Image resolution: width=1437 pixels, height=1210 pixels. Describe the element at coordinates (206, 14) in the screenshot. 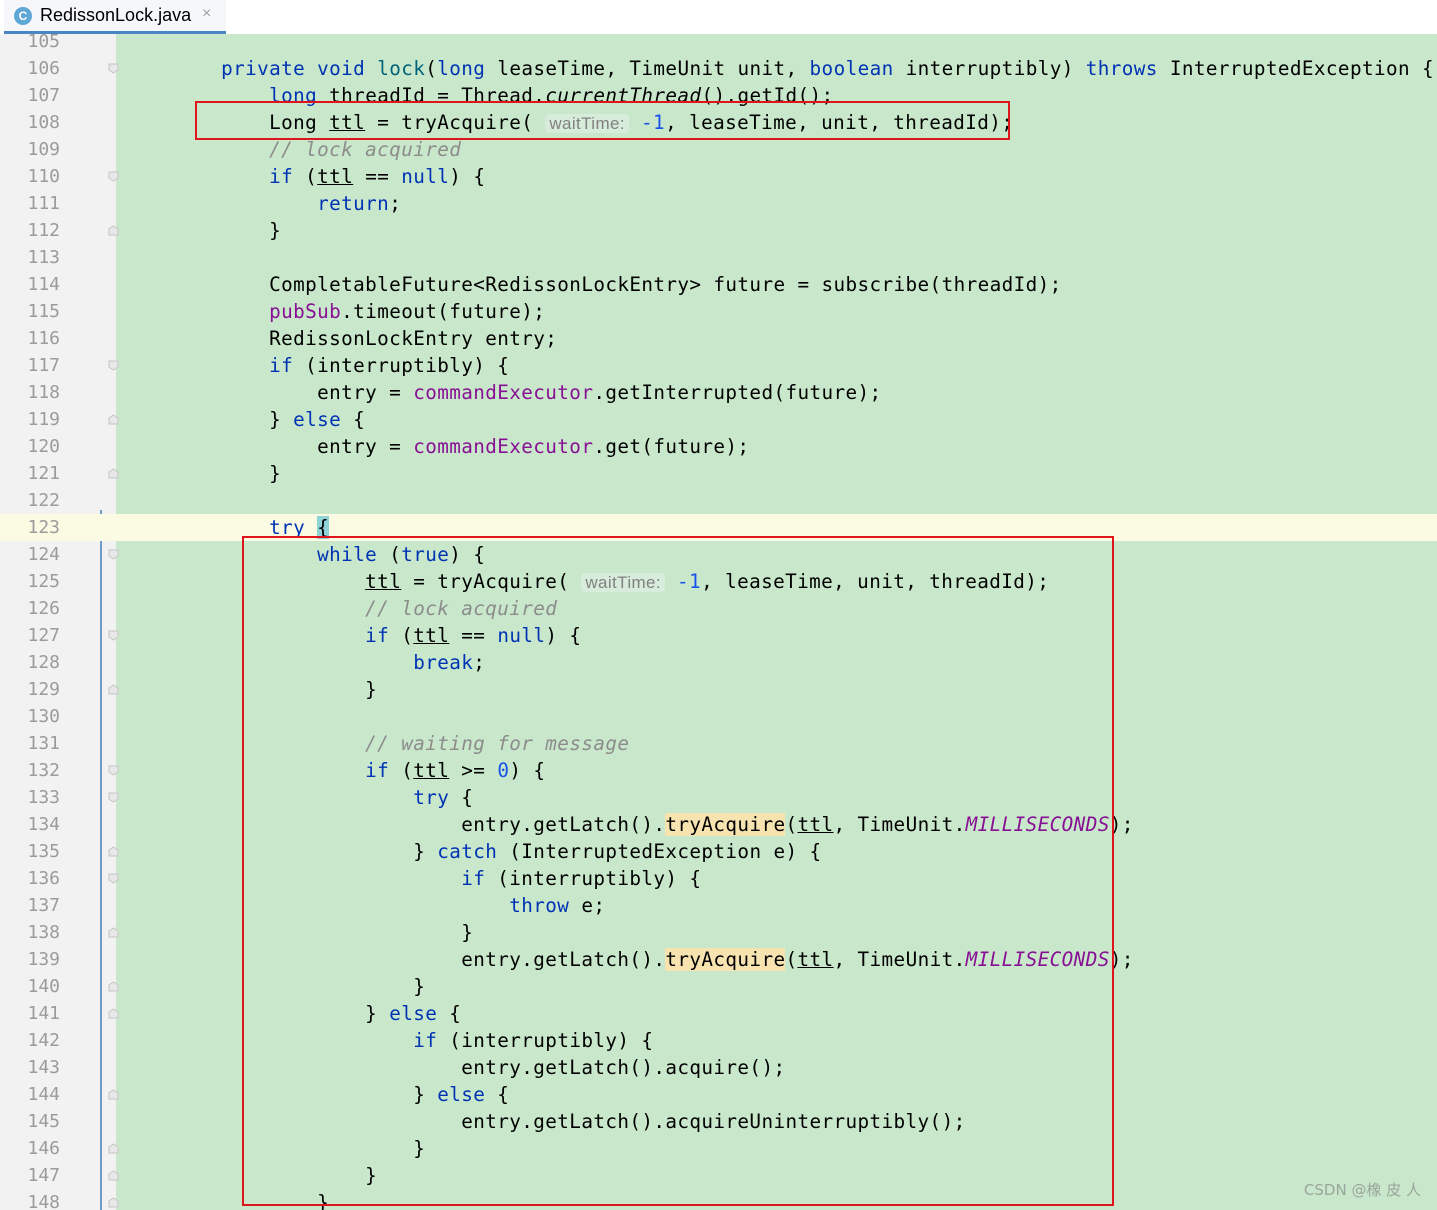

I see `close-icon: ×` at that location.